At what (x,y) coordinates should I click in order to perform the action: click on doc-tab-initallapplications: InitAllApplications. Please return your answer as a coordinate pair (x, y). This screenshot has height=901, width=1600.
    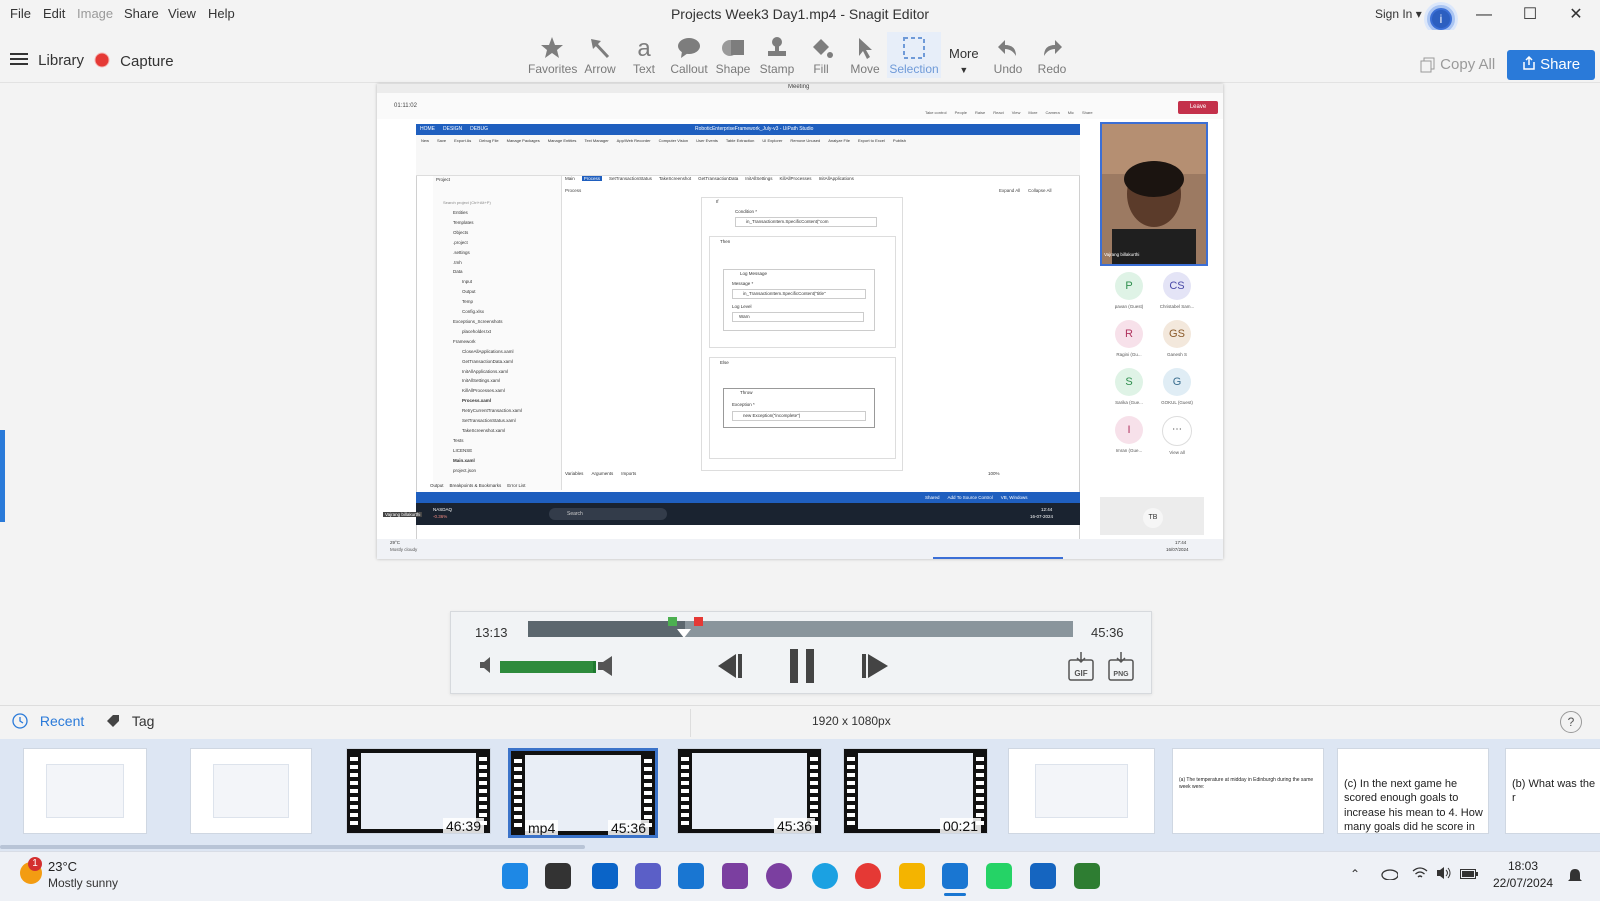
    Looking at the image, I should click on (836, 178).